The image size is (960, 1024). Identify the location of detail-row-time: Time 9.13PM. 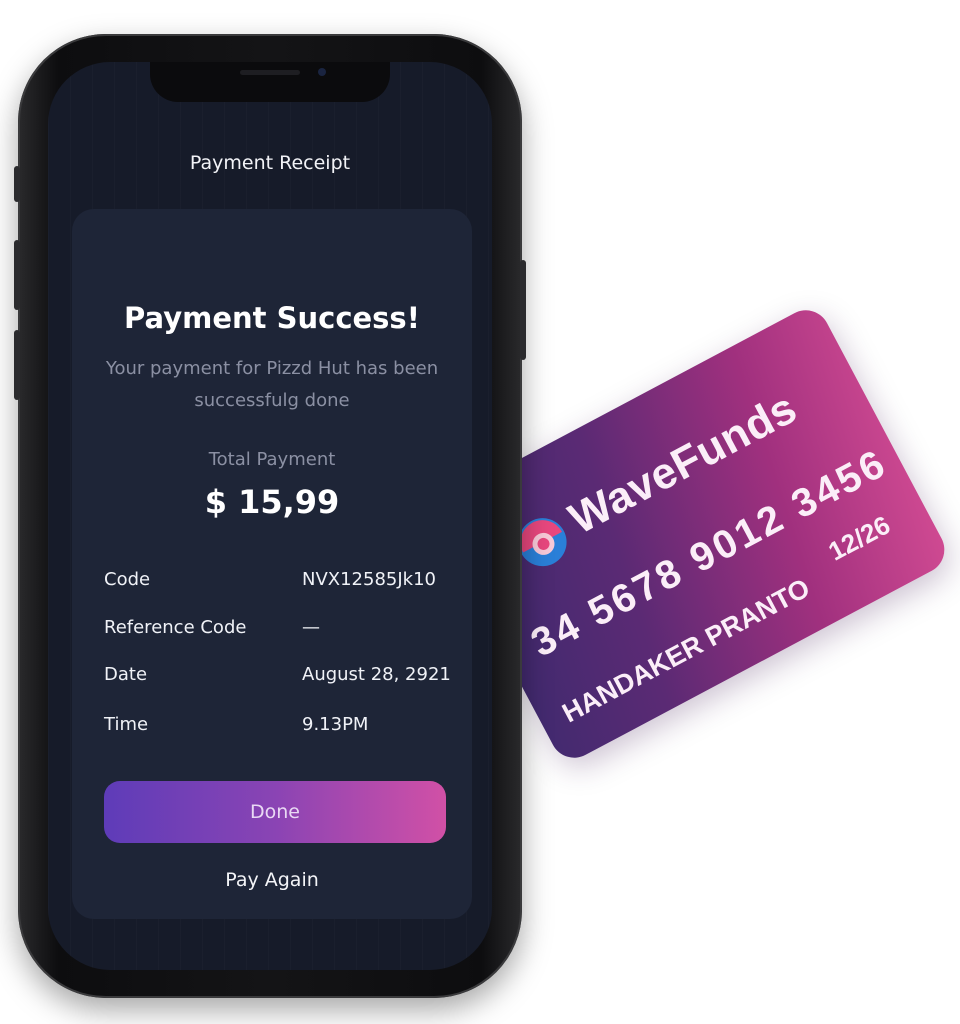
(283, 728).